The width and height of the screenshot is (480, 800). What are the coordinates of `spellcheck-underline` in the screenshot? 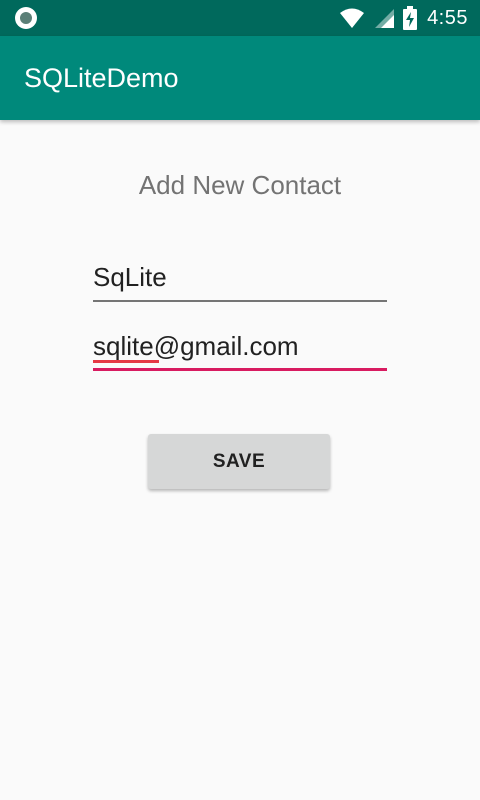 It's located at (126, 361).